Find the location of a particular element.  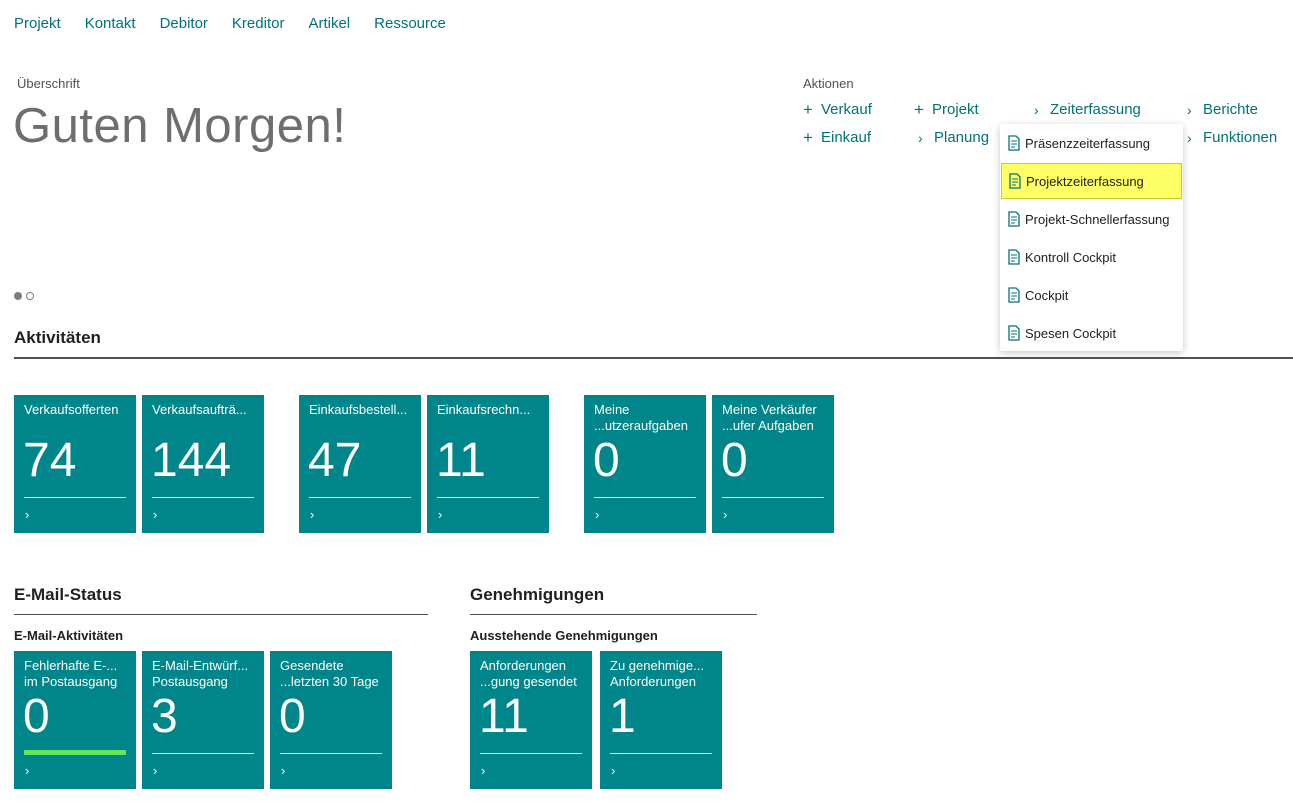

menu-item-label: Präsenzzeiterfassung is located at coordinates (1088, 143).